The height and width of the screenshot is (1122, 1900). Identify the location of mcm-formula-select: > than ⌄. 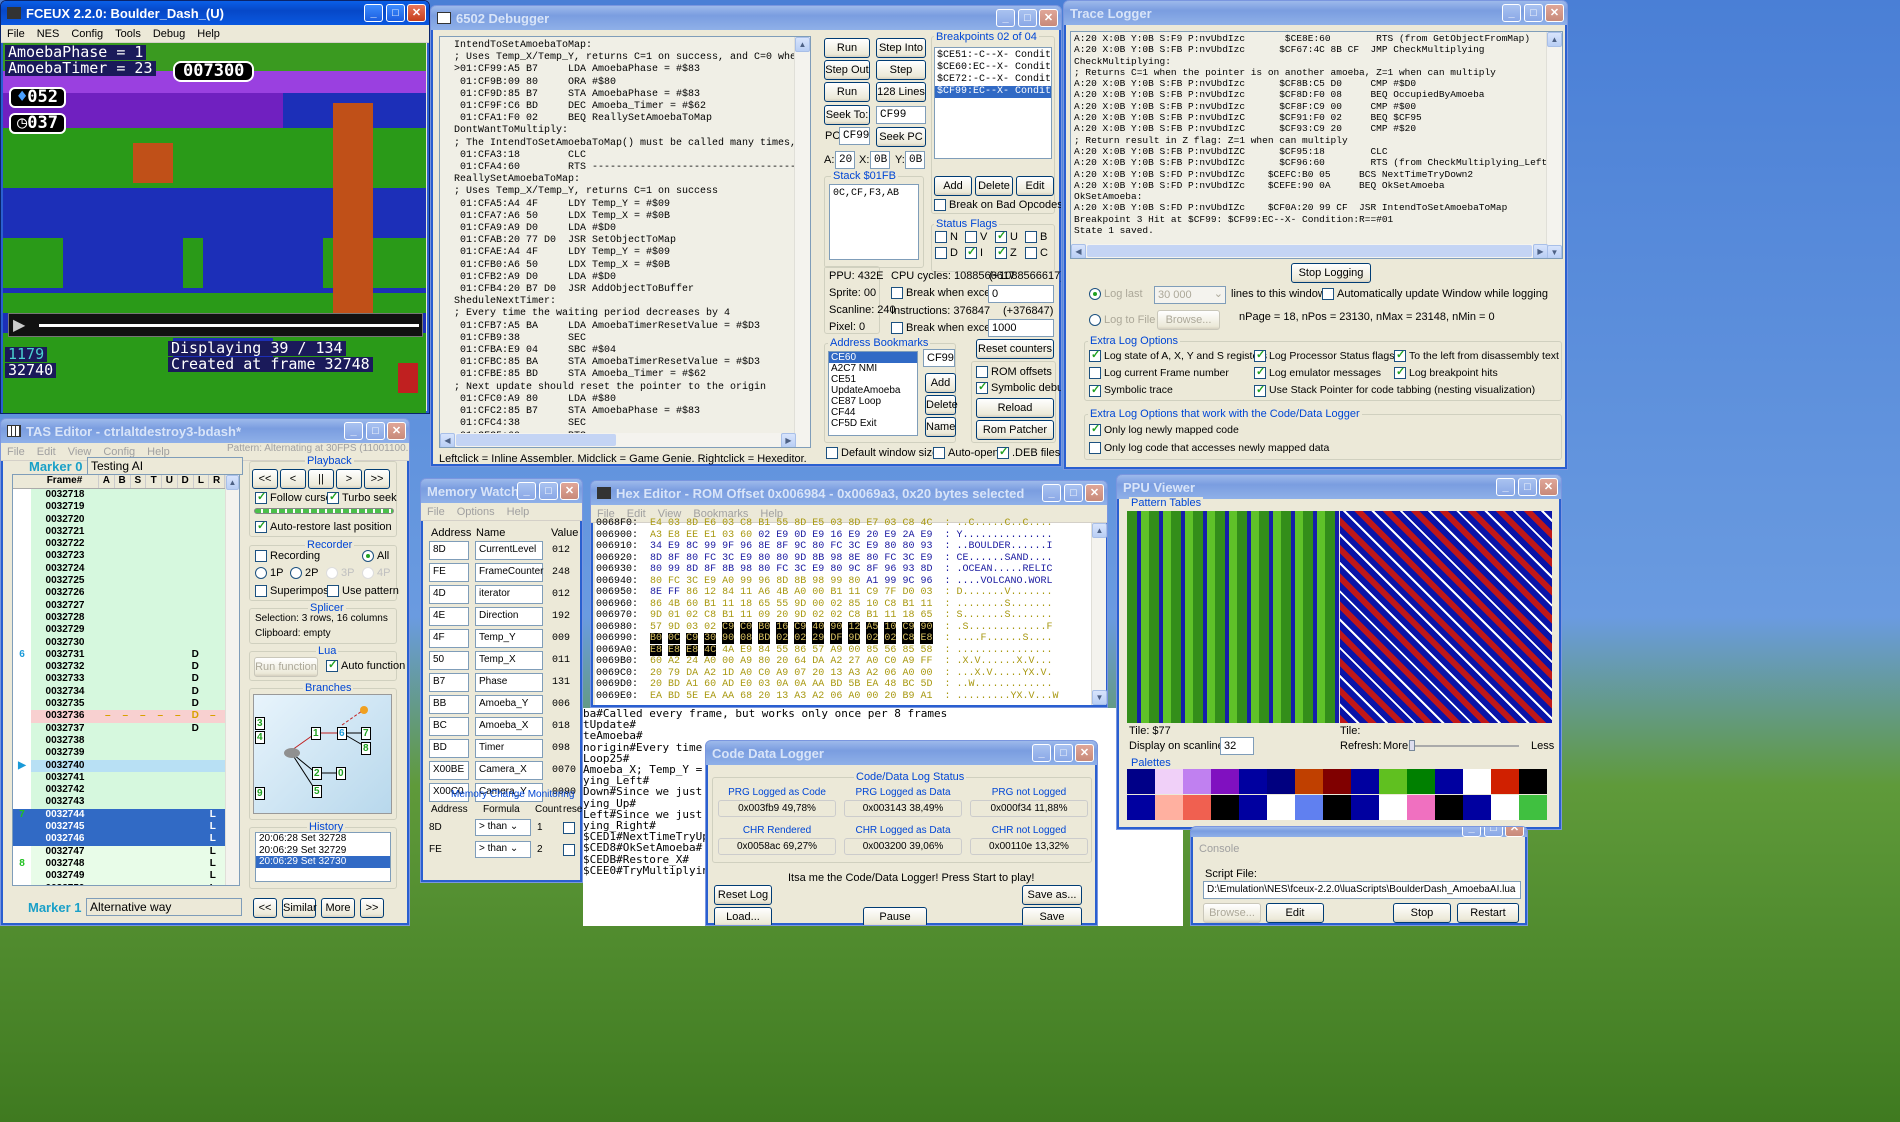
(503, 849).